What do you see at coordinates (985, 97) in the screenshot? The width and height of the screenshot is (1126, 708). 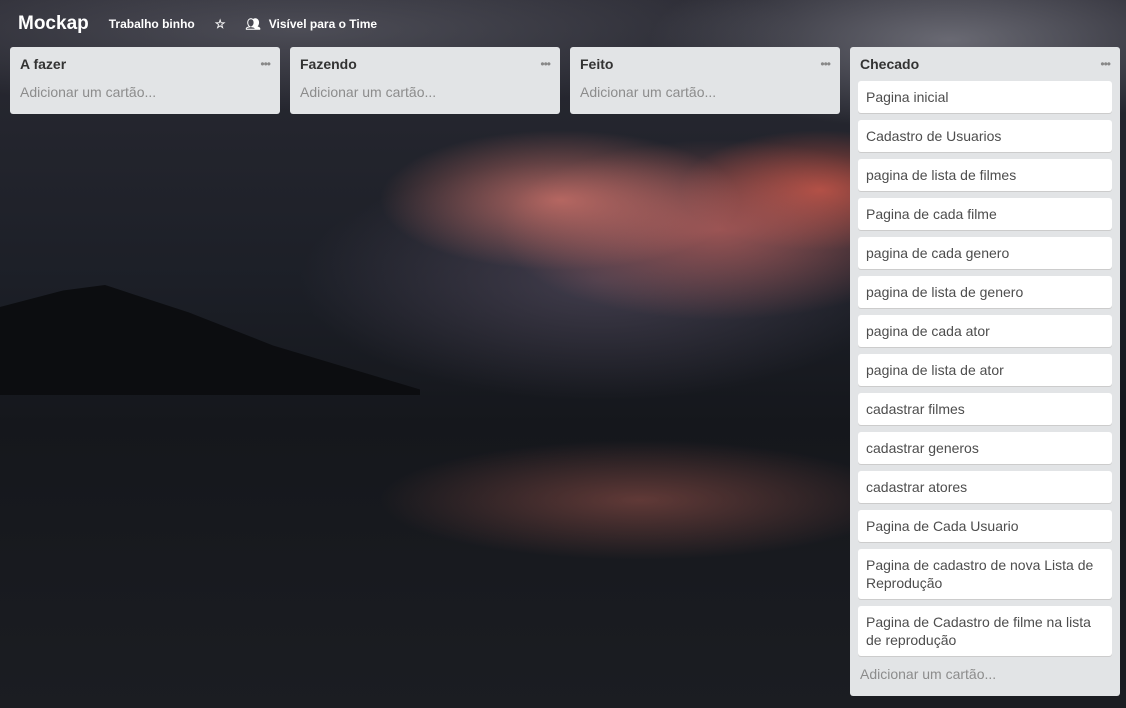 I see `card: Pagina inicial` at bounding box center [985, 97].